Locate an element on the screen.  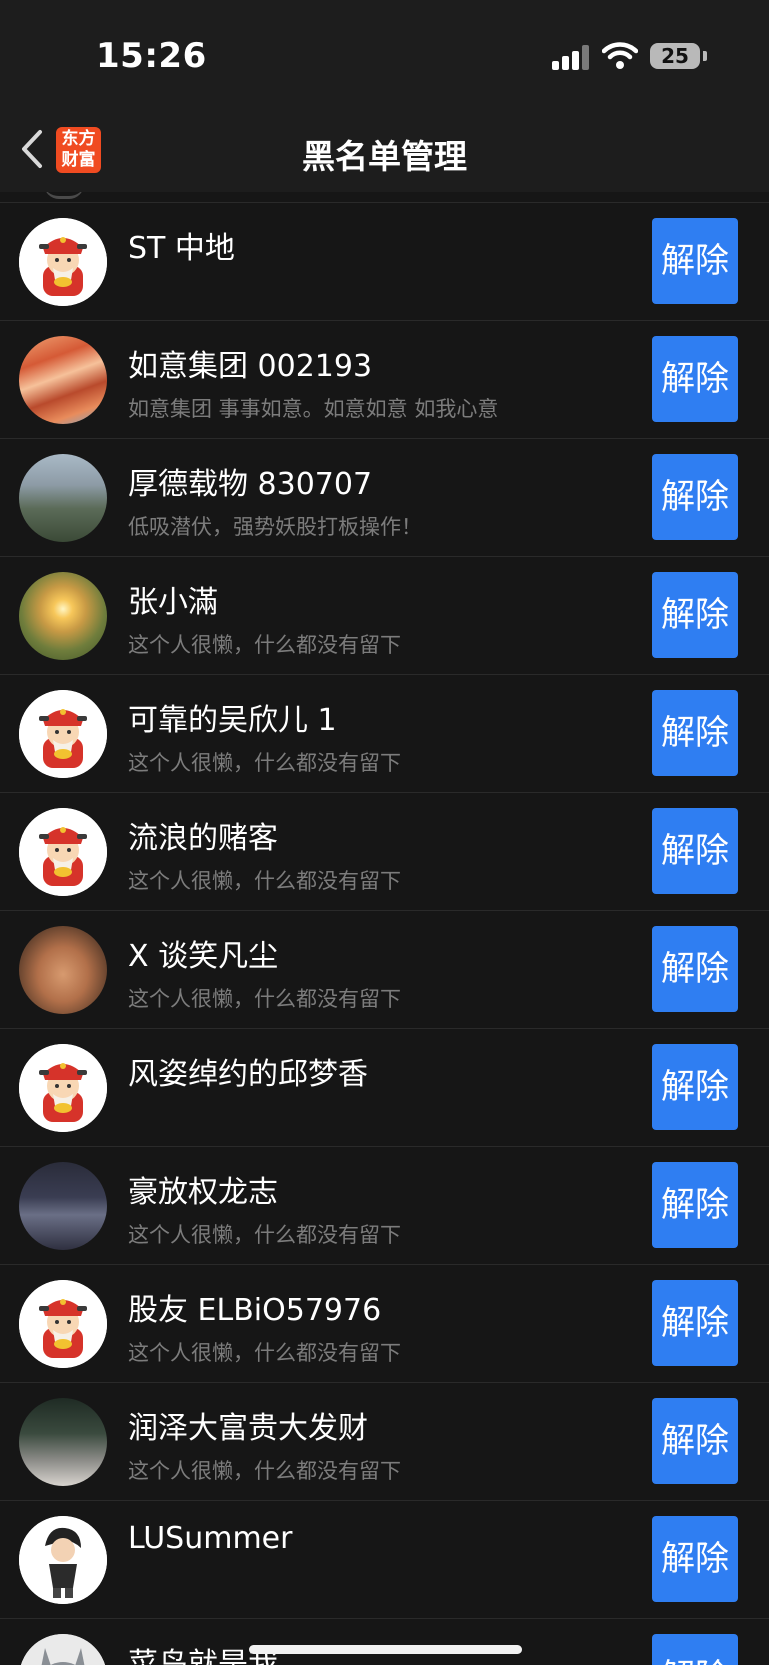
user-name: 厚德载物 830707 is located at coordinates (250, 484).